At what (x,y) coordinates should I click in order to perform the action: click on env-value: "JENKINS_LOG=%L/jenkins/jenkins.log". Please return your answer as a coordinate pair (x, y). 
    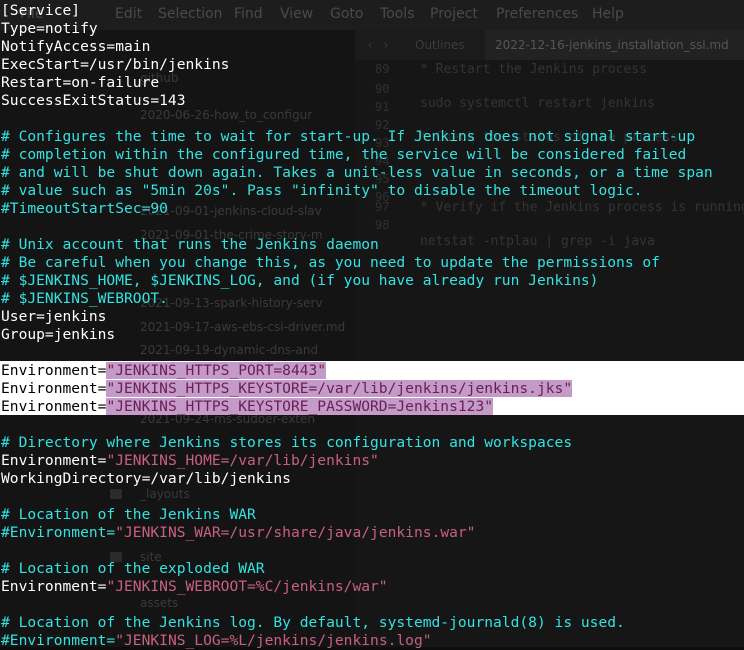
    Looking at the image, I should click on (273, 640).